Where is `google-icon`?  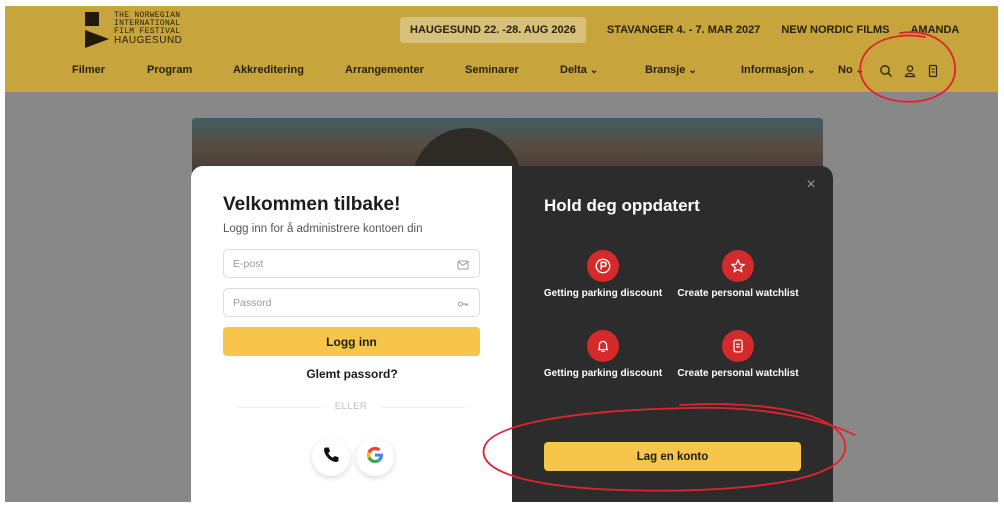 google-icon is located at coordinates (375, 457).